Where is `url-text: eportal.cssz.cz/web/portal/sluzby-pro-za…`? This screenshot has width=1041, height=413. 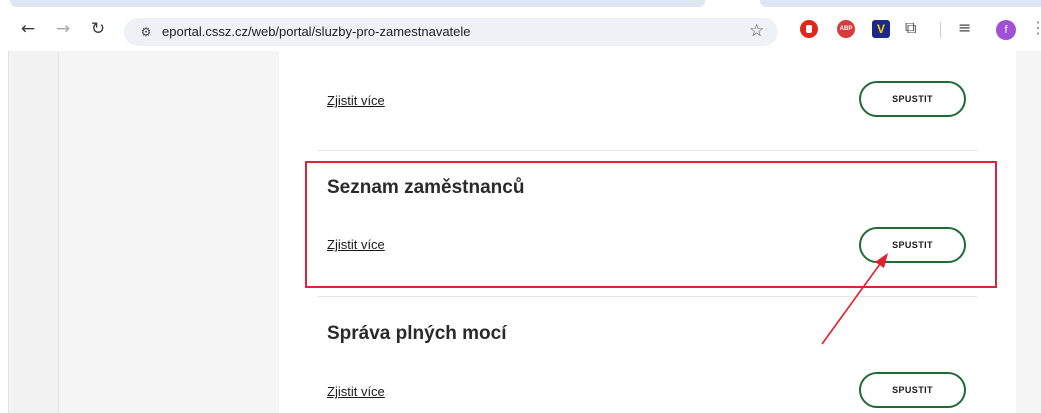 url-text: eportal.cssz.cz/web/portal/sluzby-pro-za… is located at coordinates (316, 31).